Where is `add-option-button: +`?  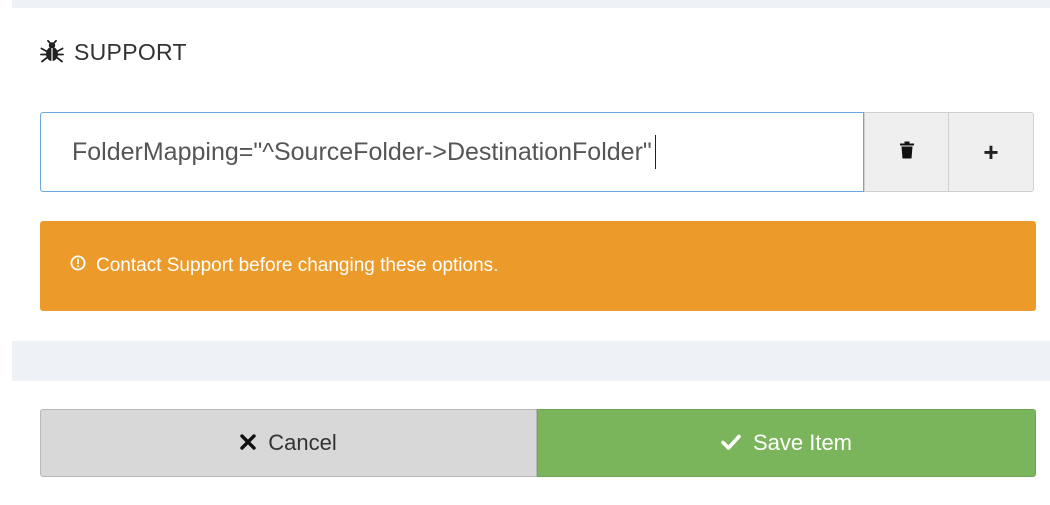 add-option-button: + is located at coordinates (991, 152).